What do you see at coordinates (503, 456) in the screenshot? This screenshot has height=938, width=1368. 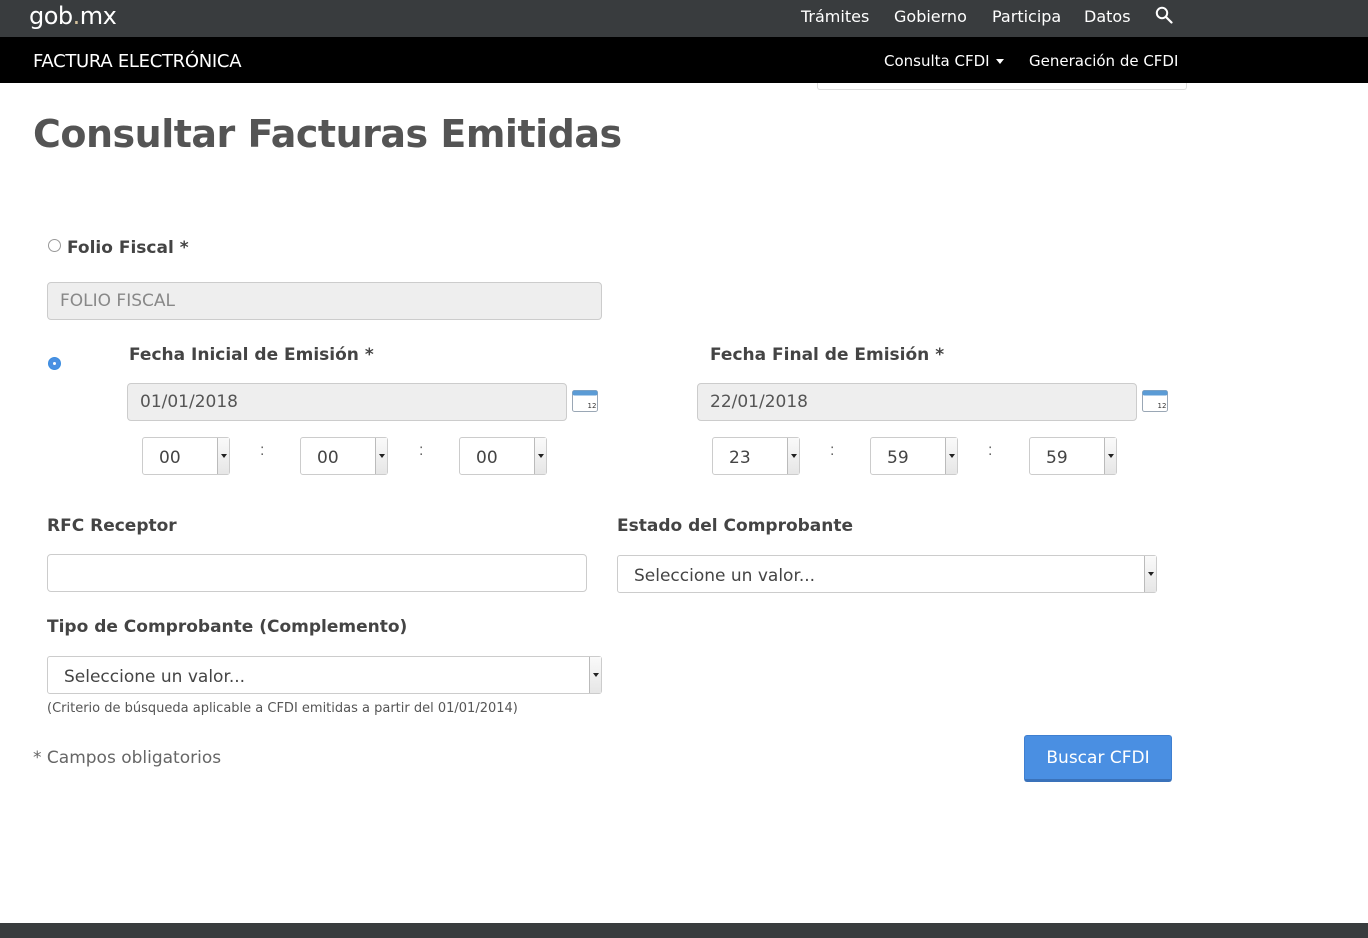 I see `hora-inicial-seconds: 00` at bounding box center [503, 456].